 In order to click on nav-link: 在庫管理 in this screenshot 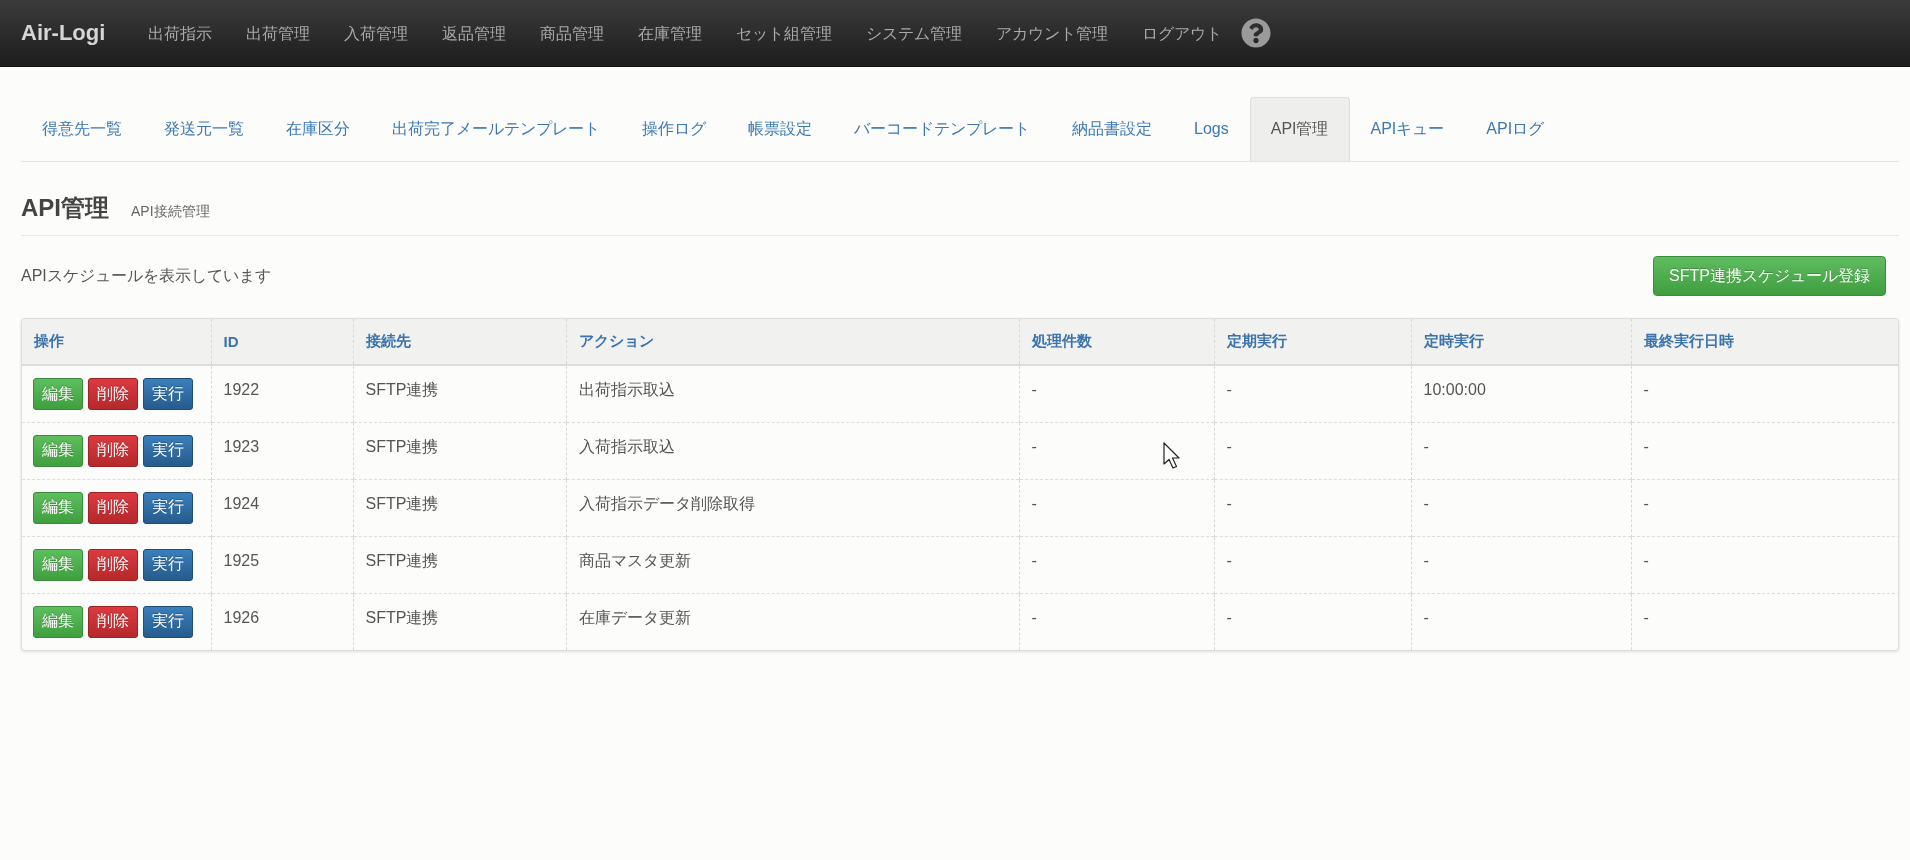, I will do `click(670, 33)`.